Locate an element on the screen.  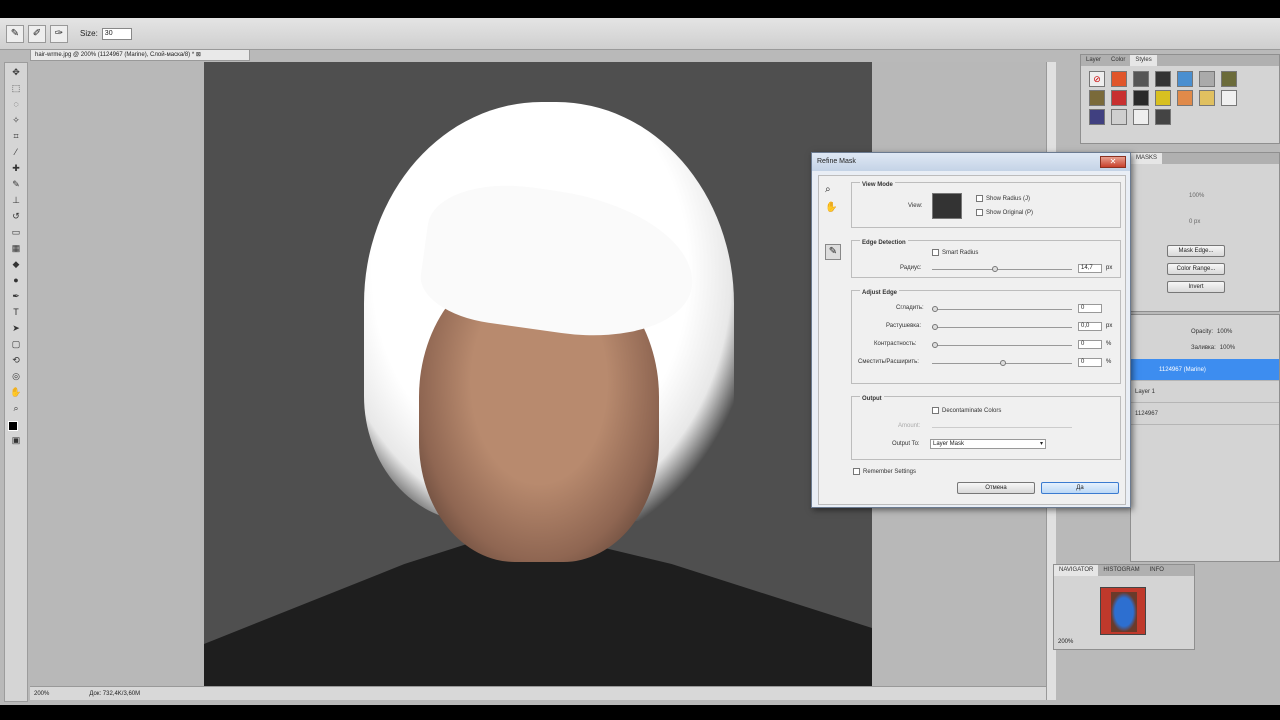
view-mode-thumbnail is located at coordinates (947, 206).